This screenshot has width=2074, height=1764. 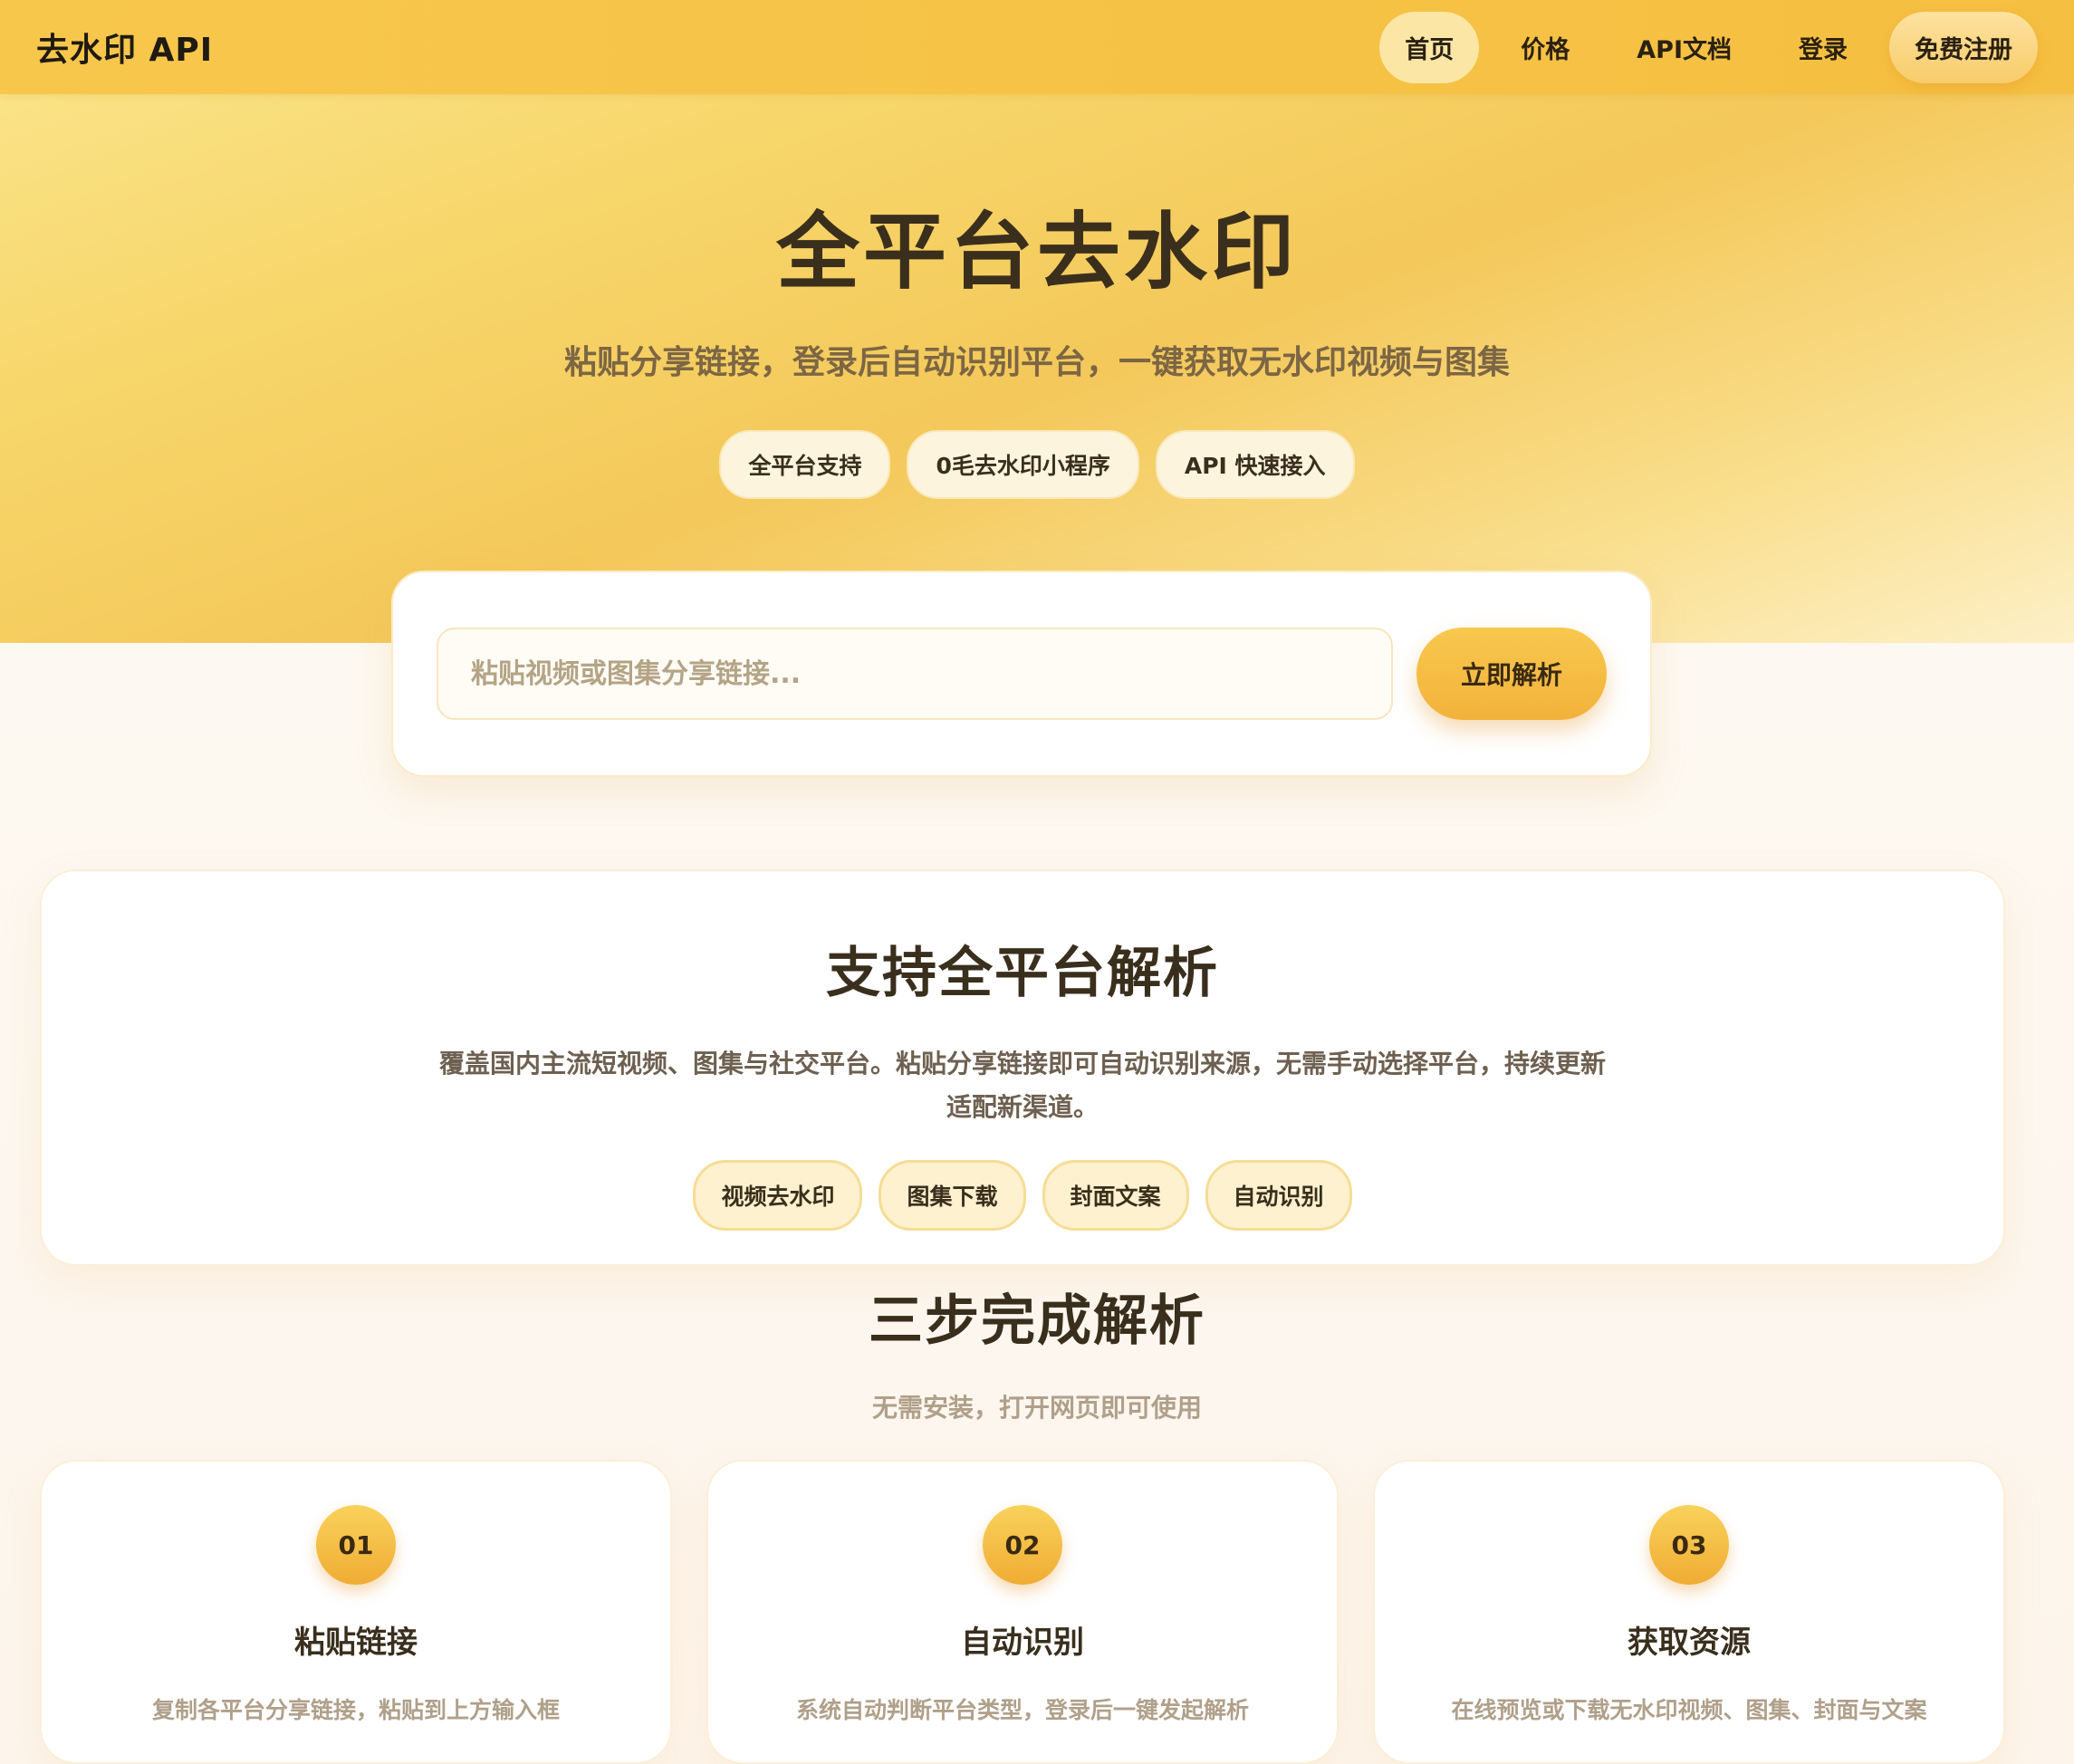 What do you see at coordinates (356, 1545) in the screenshot?
I see `step-number-badge: 01` at bounding box center [356, 1545].